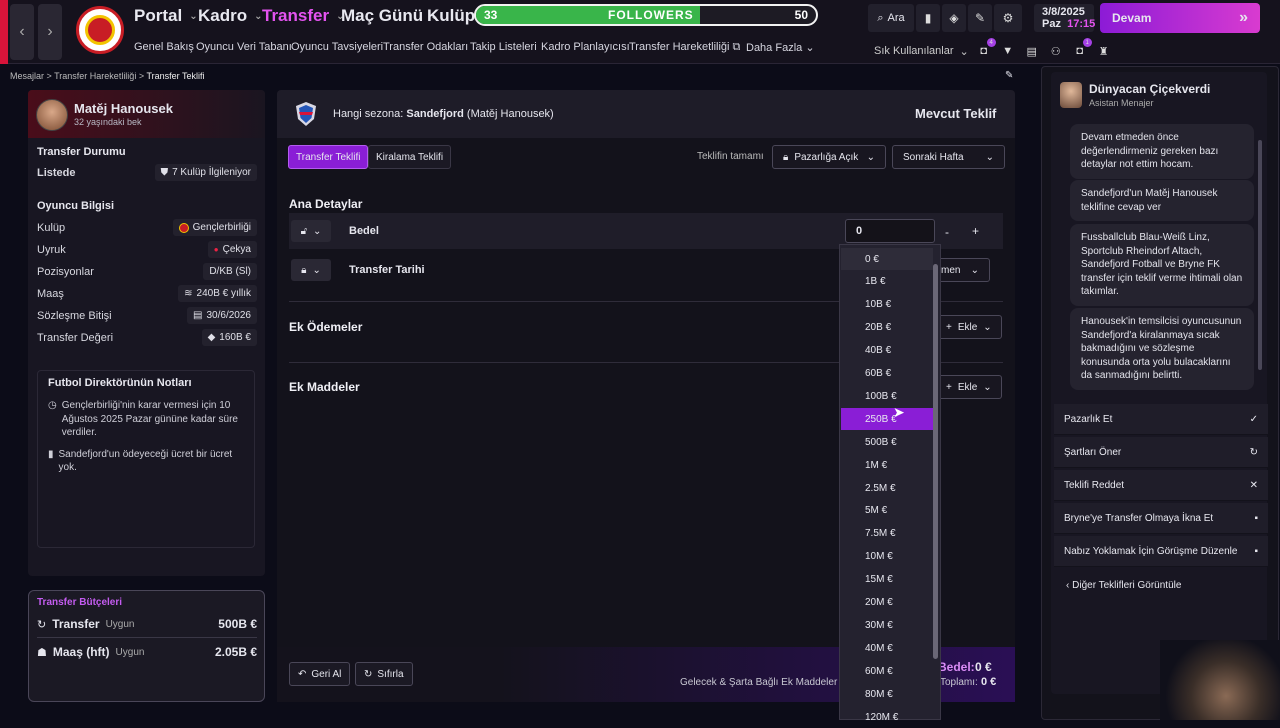 The image size is (1280, 728). What do you see at coordinates (899, 412) in the screenshot?
I see `mouse-cursor-icon: ➤` at bounding box center [899, 412].